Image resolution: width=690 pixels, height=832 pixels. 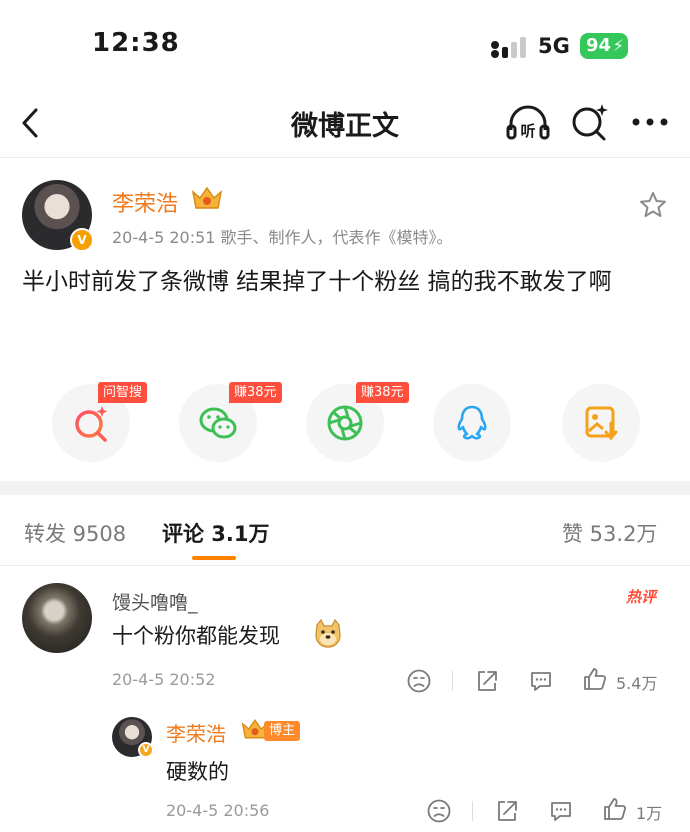 I want to click on signal-icon, so click(x=508, y=47).